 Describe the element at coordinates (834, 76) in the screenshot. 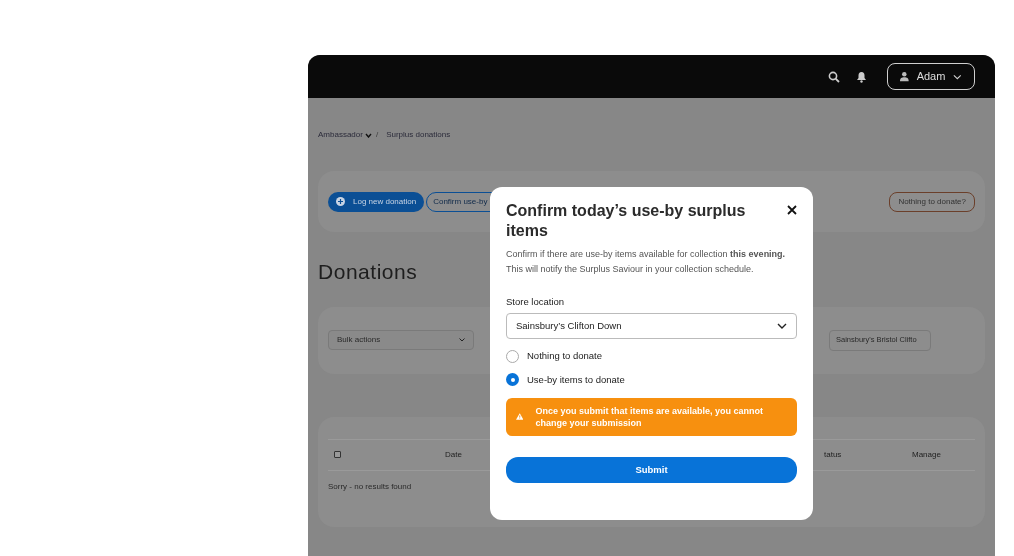

I see `search-icon` at that location.